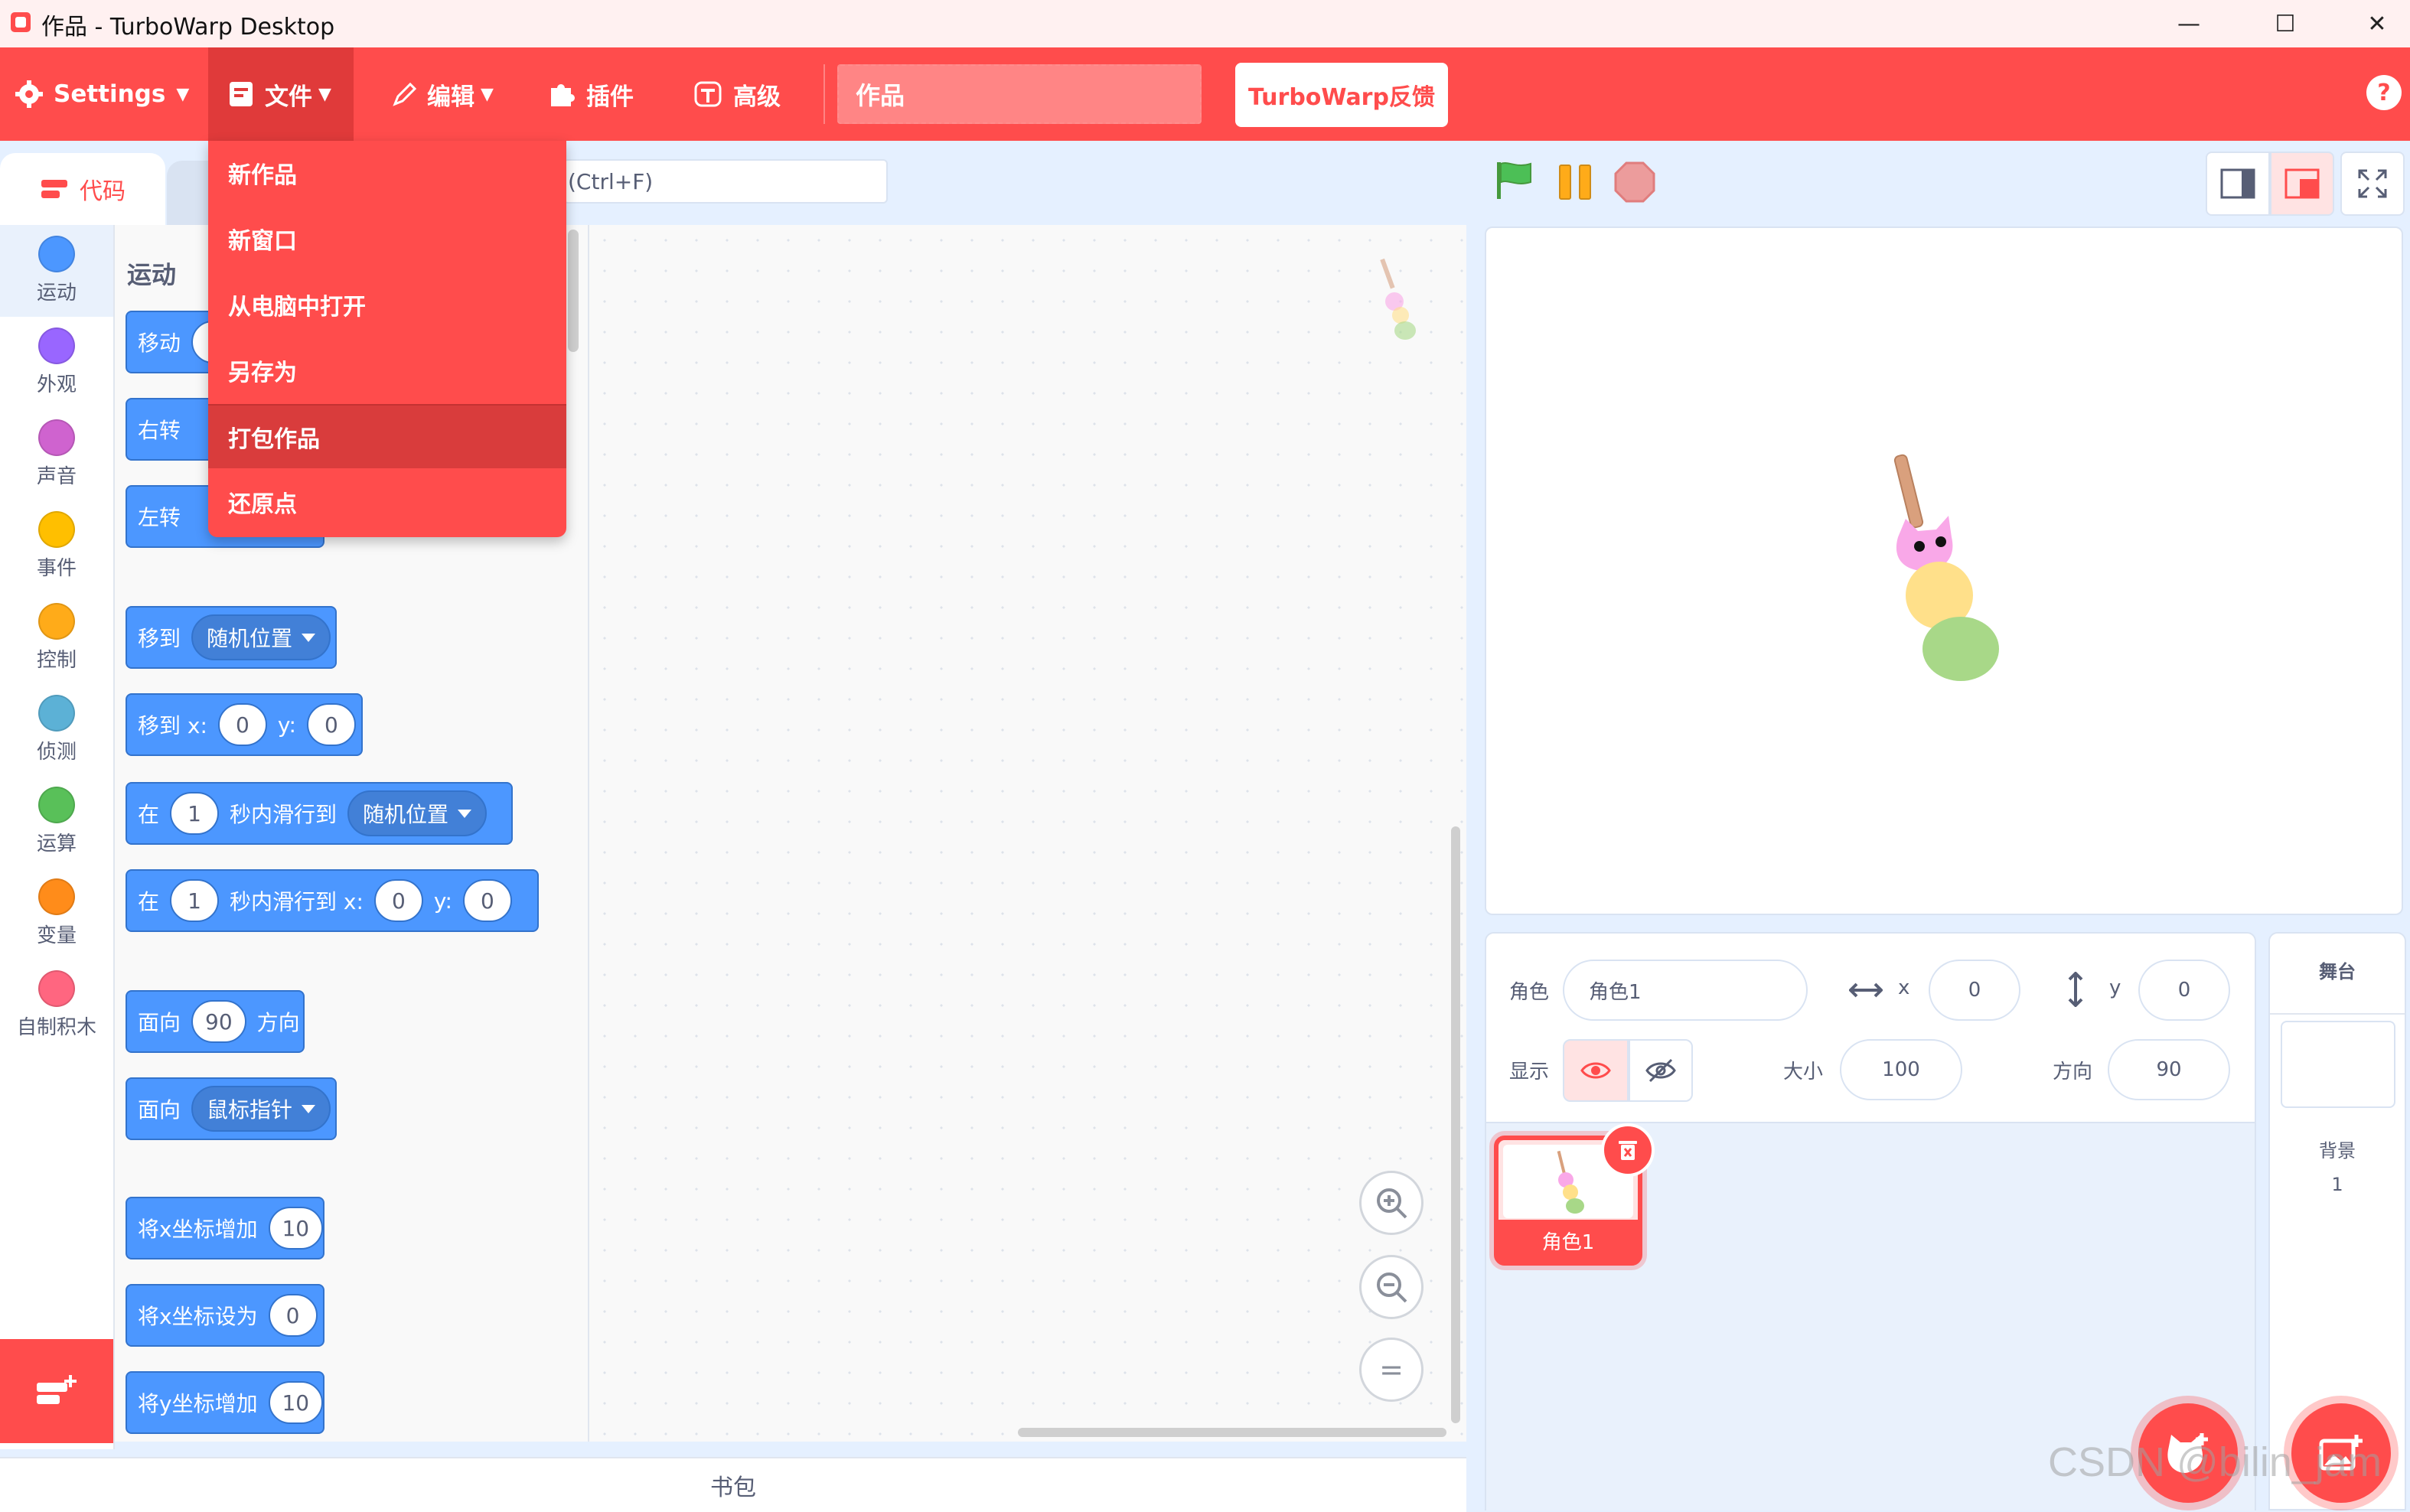  What do you see at coordinates (1685, 991) in the screenshot?
I see `sprite-name-input: 角色1` at bounding box center [1685, 991].